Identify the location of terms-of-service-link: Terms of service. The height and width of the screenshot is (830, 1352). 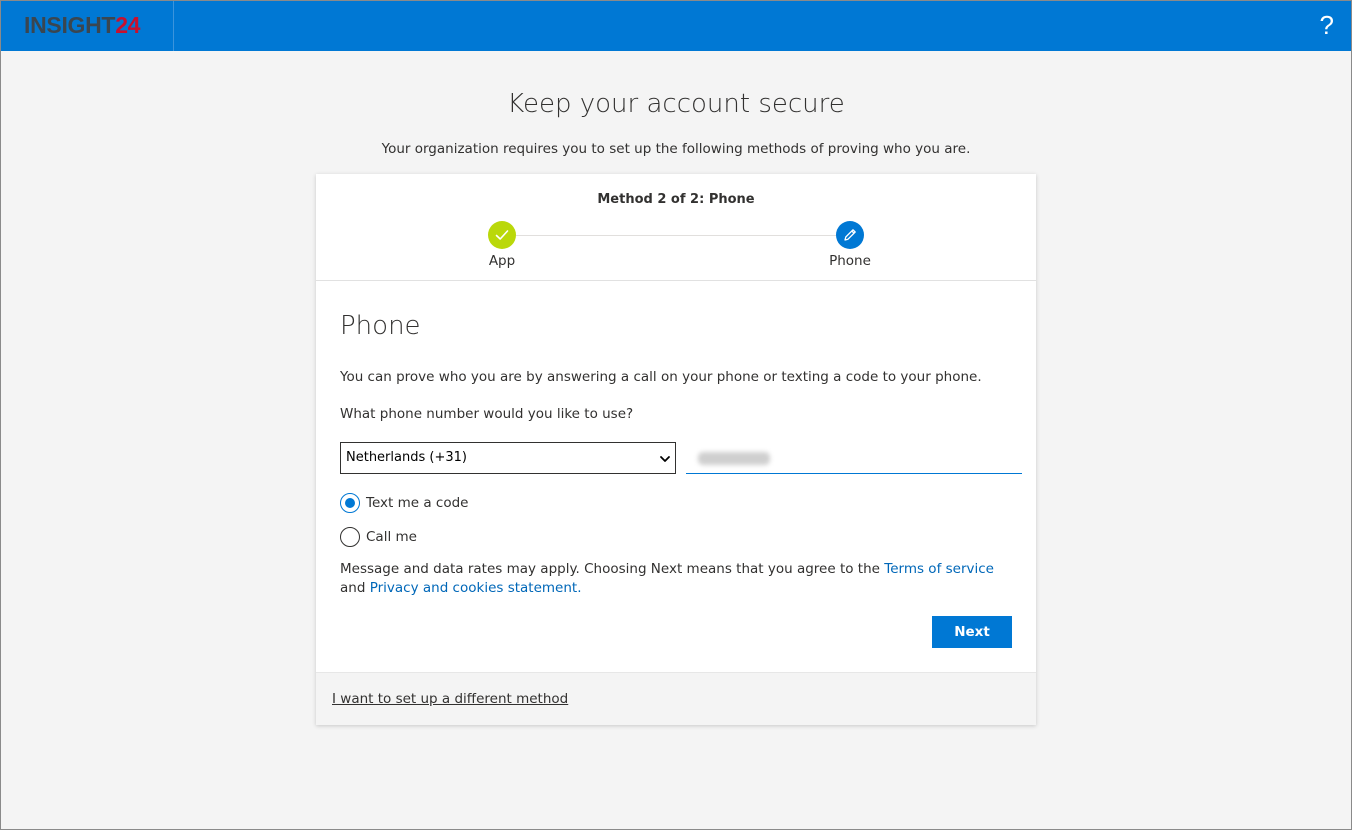
(939, 569).